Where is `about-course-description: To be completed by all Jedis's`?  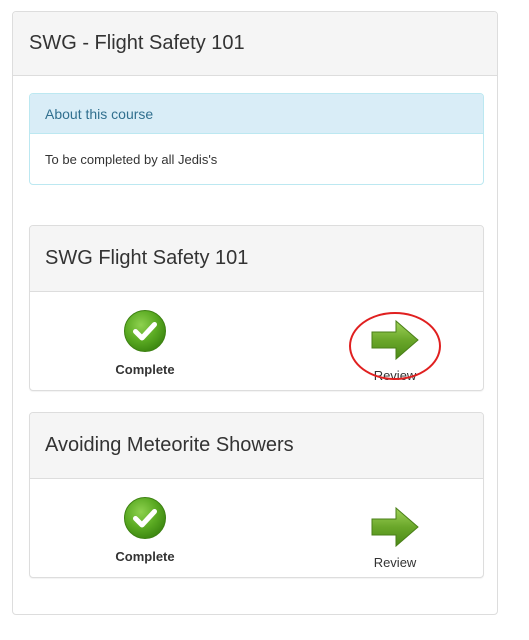 about-course-description: To be completed by all Jedis's is located at coordinates (131, 159).